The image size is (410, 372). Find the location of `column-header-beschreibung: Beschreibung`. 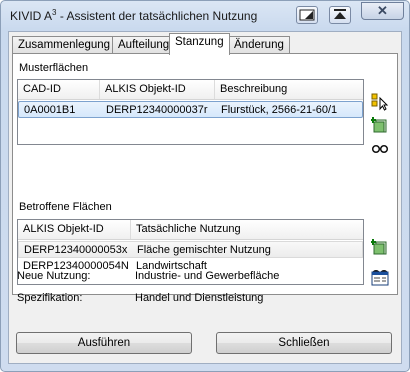

column-header-beschreibung: Beschreibung is located at coordinates (289, 89).